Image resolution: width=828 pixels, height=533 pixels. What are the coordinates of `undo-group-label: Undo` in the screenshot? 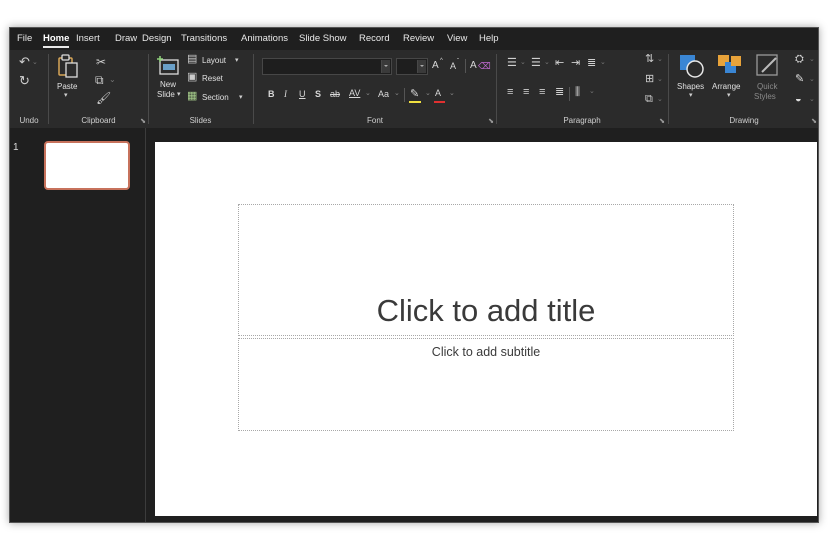 It's located at (29, 120).